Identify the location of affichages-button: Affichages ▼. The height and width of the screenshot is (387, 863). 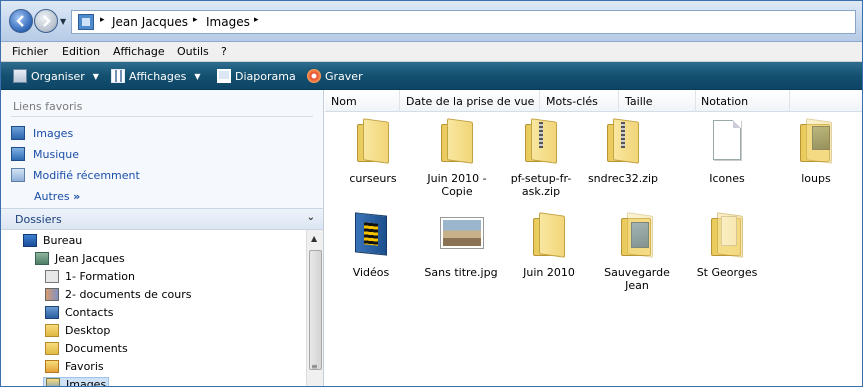
(156, 76).